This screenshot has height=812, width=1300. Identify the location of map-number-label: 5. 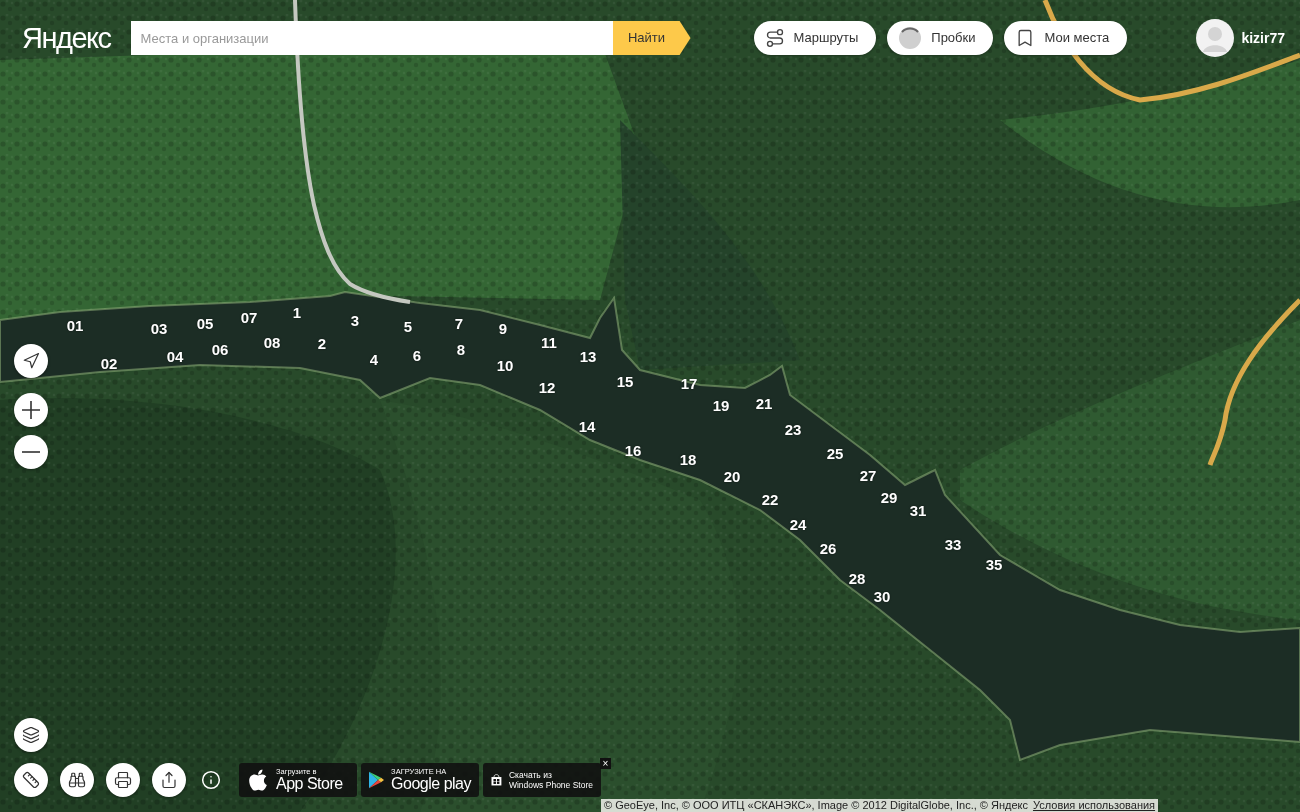
(408, 326).